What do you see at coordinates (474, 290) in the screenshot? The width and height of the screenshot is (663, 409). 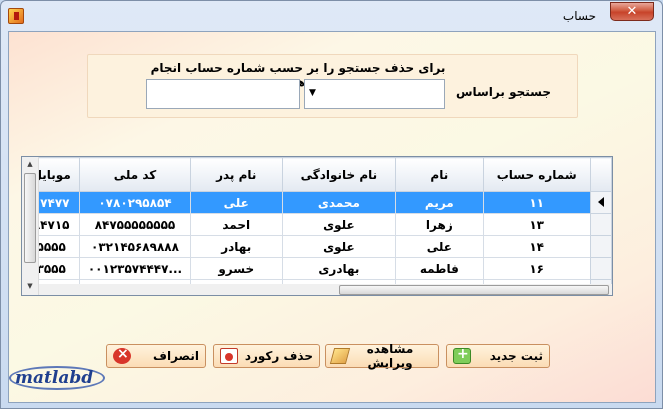 I see `horizontal-scroll-thumb` at bounding box center [474, 290].